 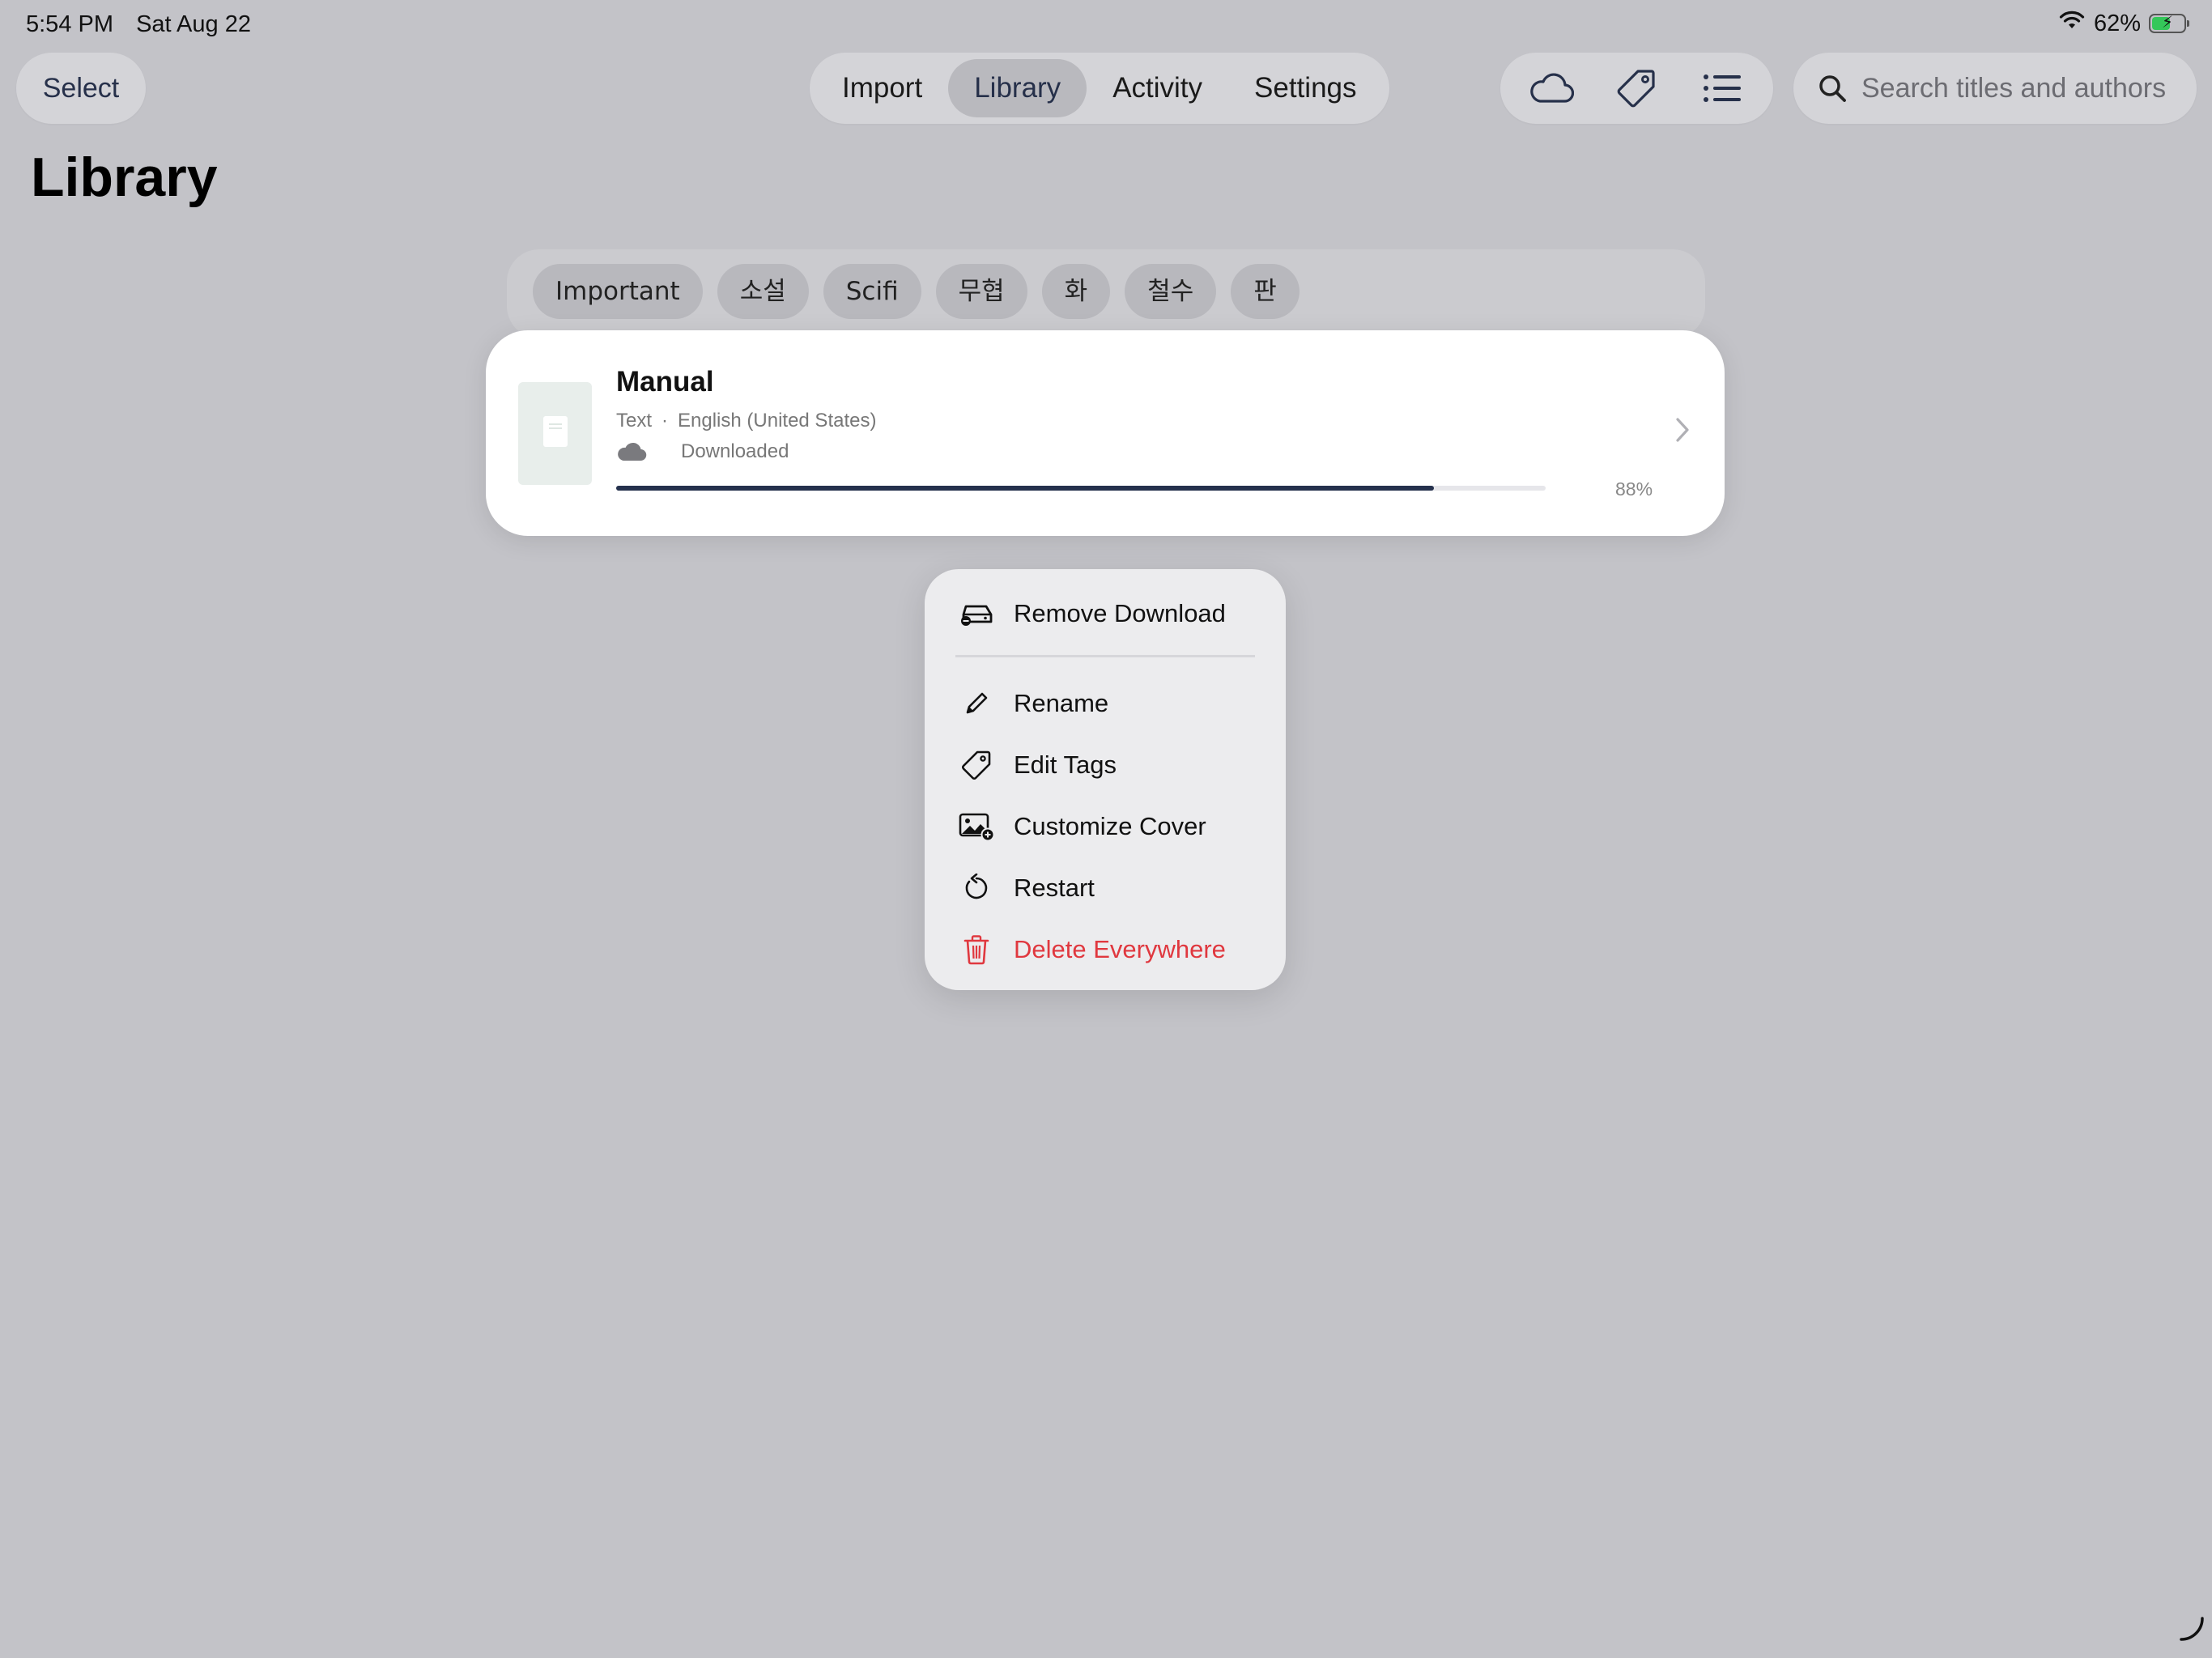 I want to click on status-bar-right: 62% ⚡, so click(x=2123, y=23).